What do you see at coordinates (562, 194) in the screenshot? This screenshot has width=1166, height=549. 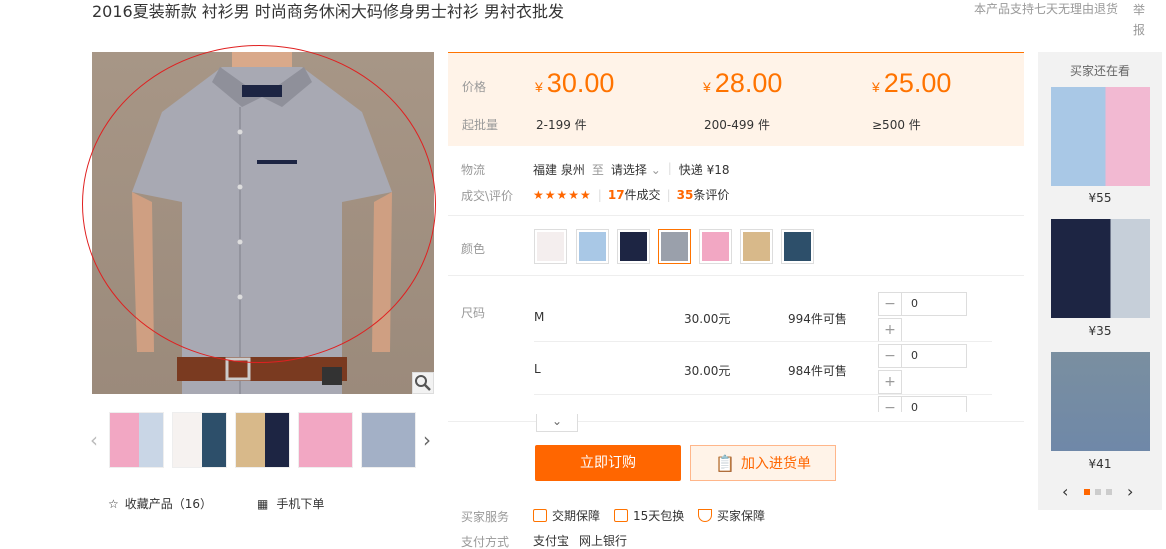 I see `rating-stars: ★★★★★` at bounding box center [562, 194].